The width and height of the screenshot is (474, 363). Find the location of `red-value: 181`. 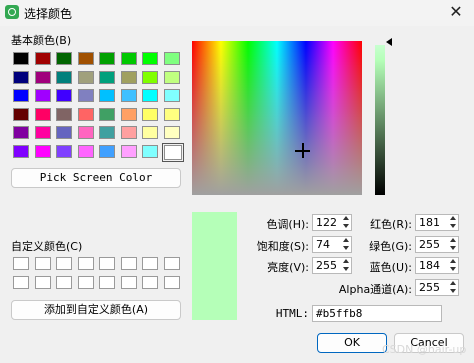

red-value: 181 is located at coordinates (429, 222).